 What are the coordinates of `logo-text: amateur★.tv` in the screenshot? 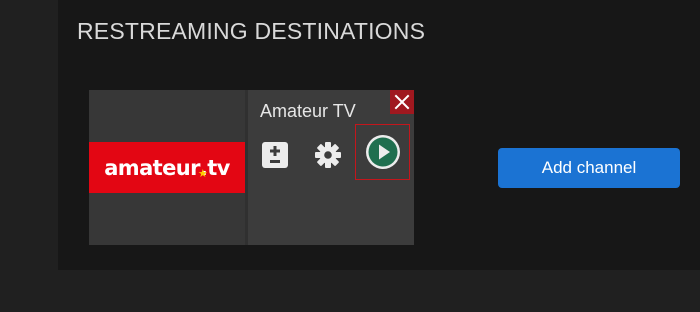 It's located at (167, 167).